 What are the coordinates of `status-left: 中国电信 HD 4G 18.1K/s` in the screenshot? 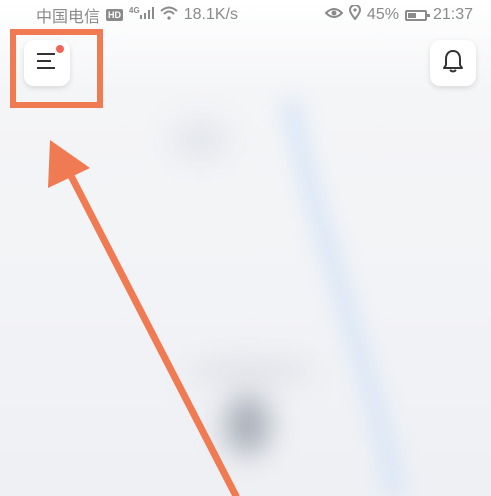 It's located at (137, 15).